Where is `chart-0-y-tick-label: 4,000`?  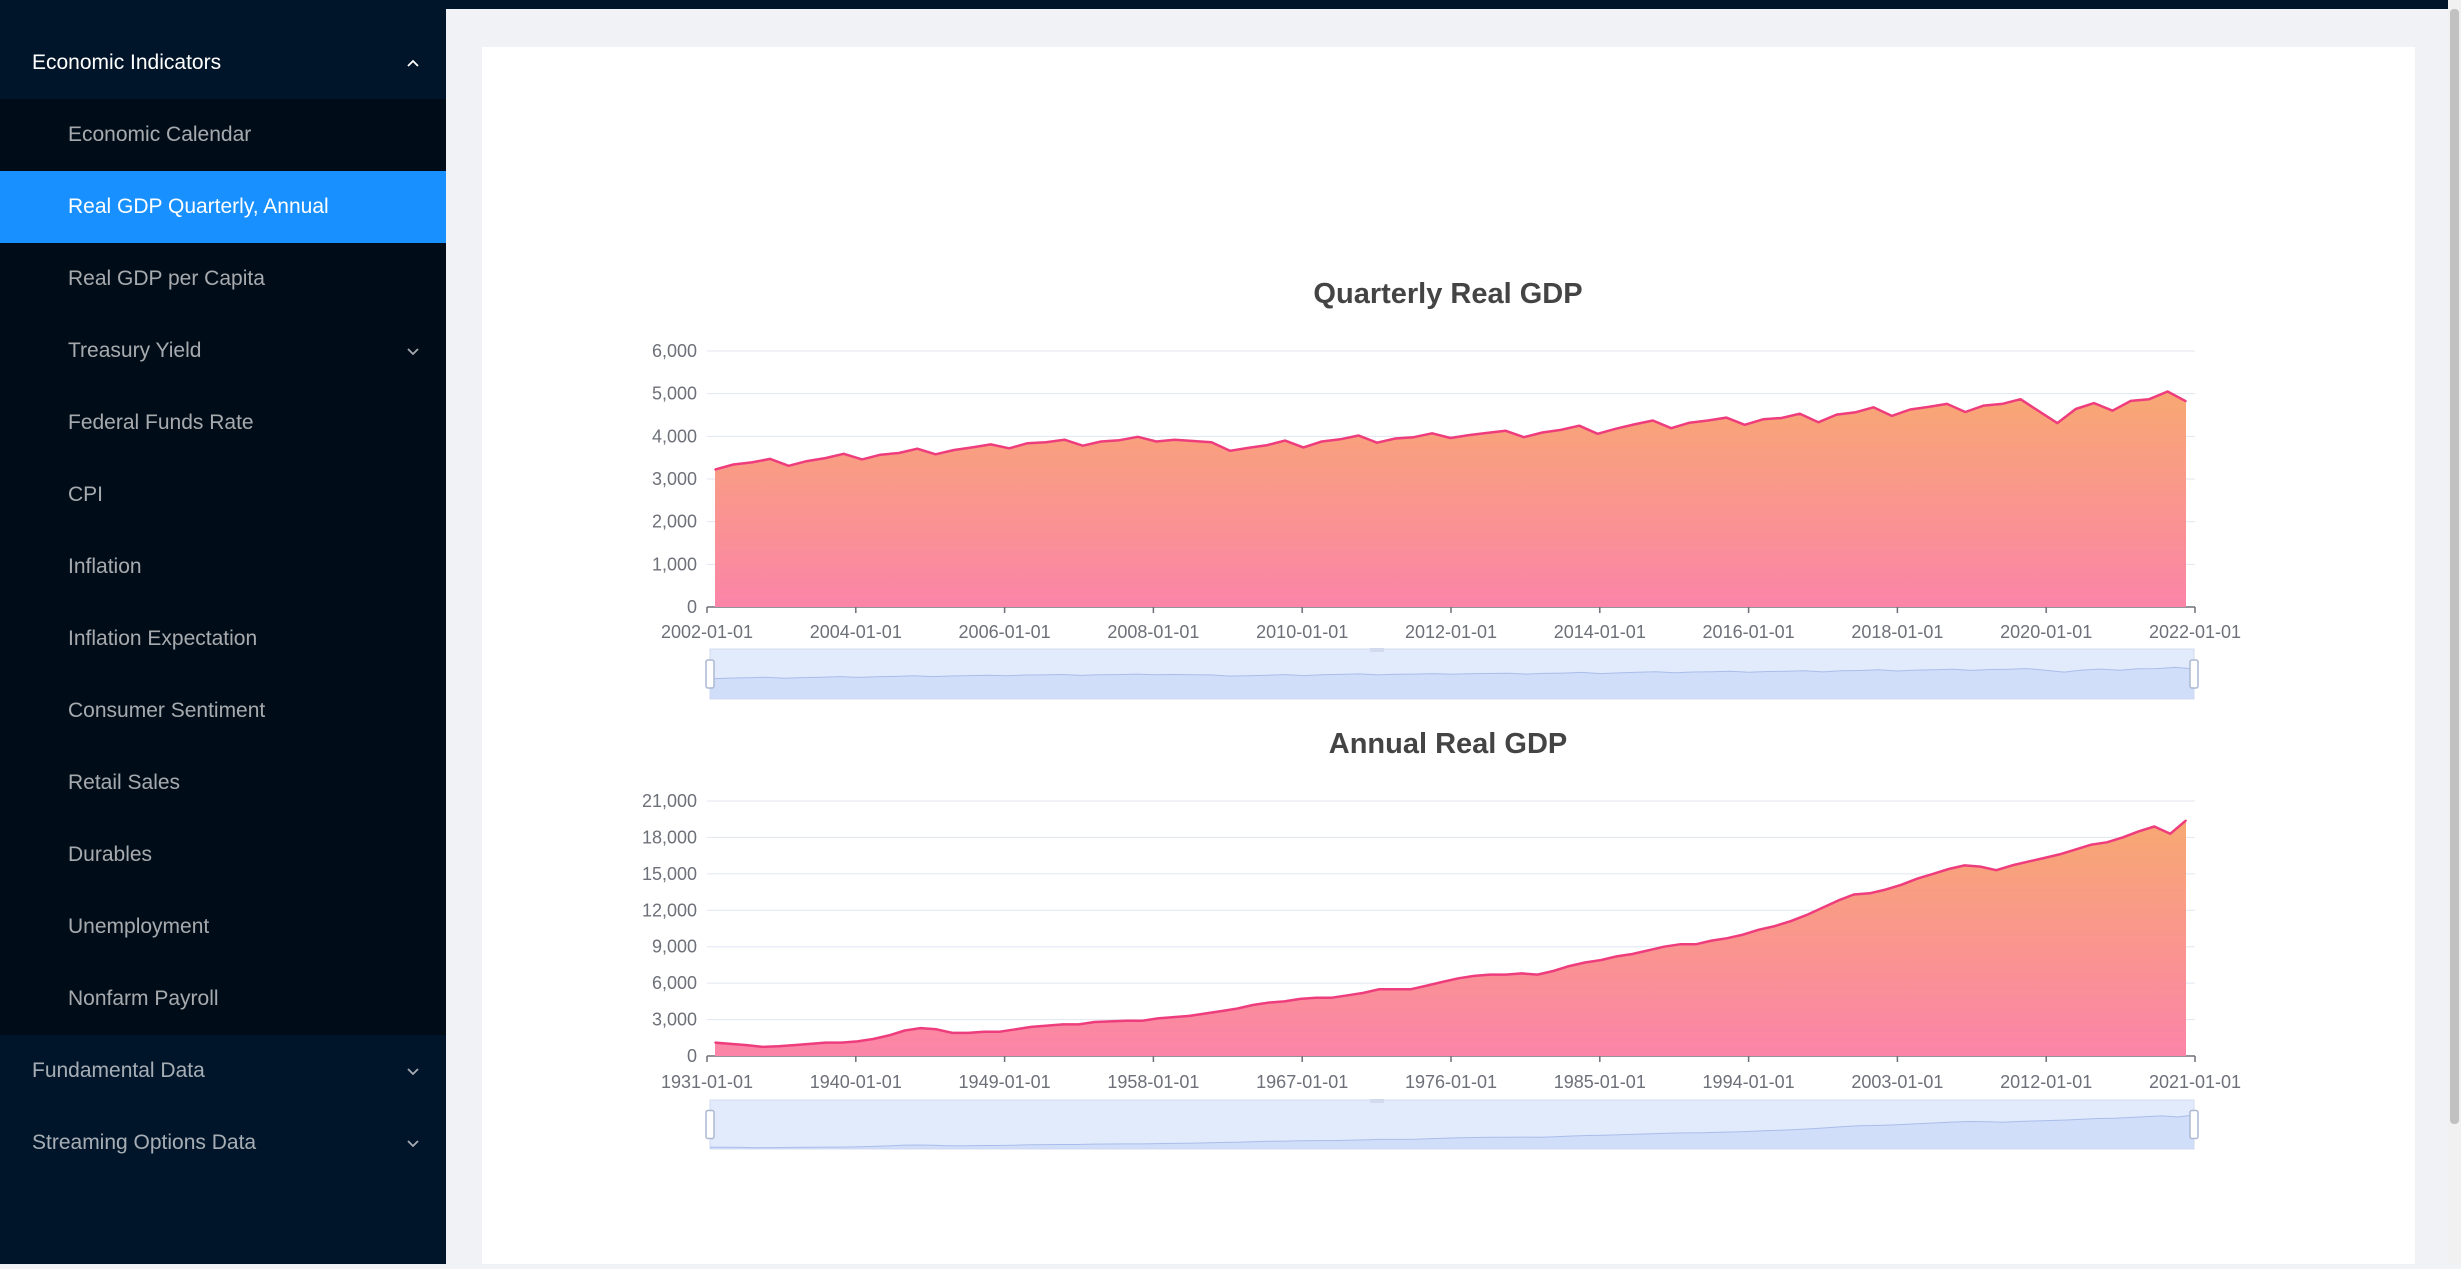 chart-0-y-tick-label: 4,000 is located at coordinates (674, 436).